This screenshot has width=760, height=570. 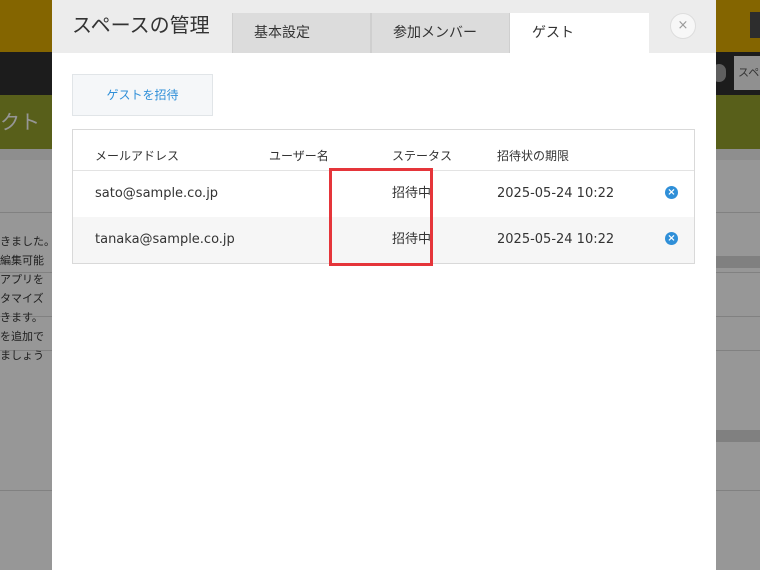 What do you see at coordinates (141, 25) in the screenshot?
I see `dialog-title: スペースの管理` at bounding box center [141, 25].